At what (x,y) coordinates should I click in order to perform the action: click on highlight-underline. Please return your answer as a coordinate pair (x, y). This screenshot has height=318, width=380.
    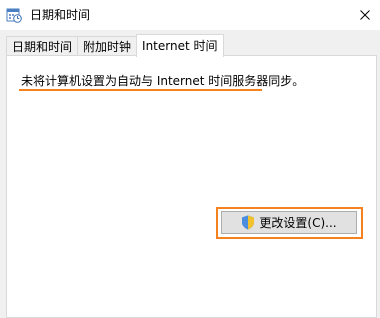
    Looking at the image, I should click on (140, 90).